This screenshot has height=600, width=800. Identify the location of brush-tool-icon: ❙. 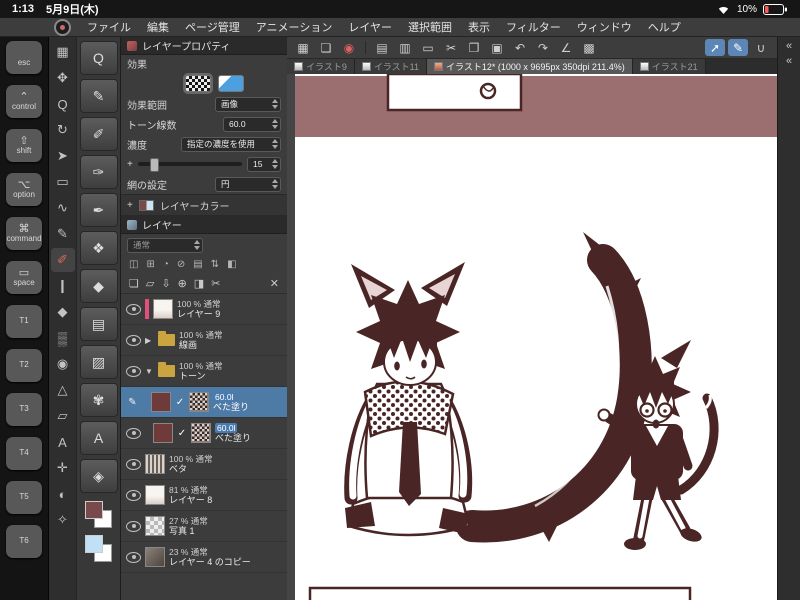
(63, 286).